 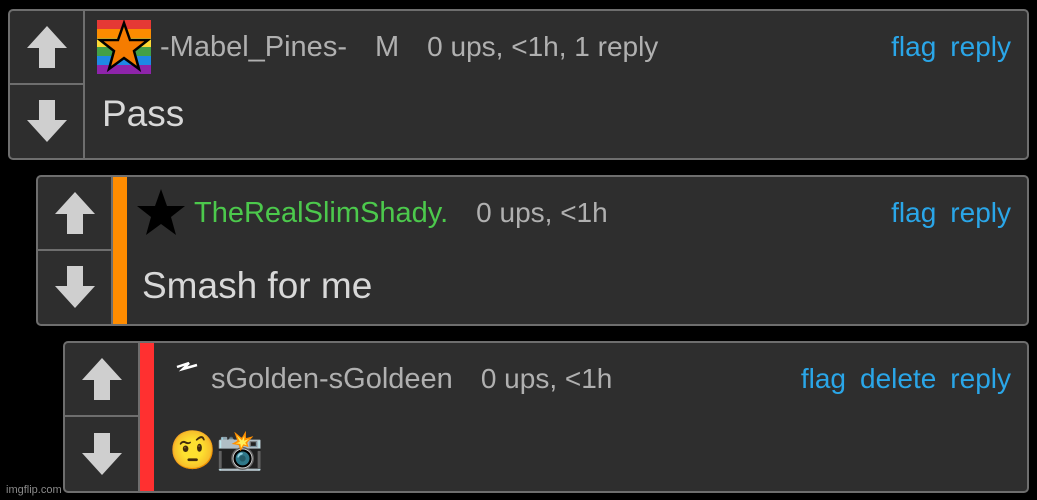 I want to click on comment-header: -Mabel_Pines- M 0 ups, <1h, 1 reply, so click(x=561, y=47).